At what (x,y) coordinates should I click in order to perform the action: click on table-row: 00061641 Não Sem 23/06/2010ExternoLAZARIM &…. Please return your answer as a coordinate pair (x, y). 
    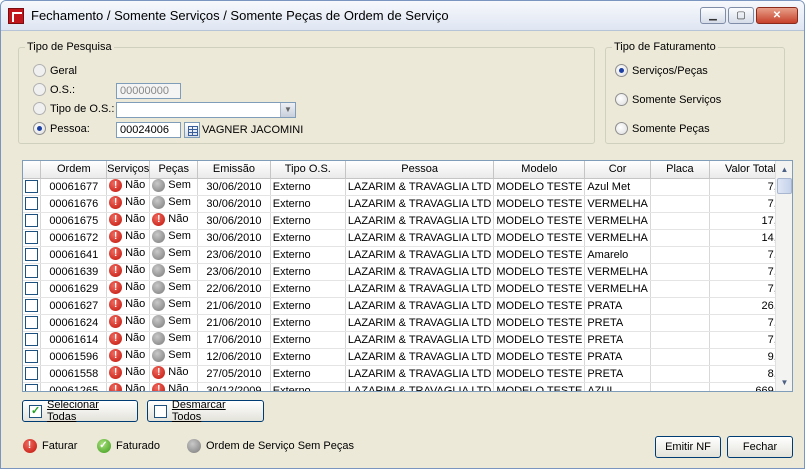
    Looking at the image, I should click on (407, 255).